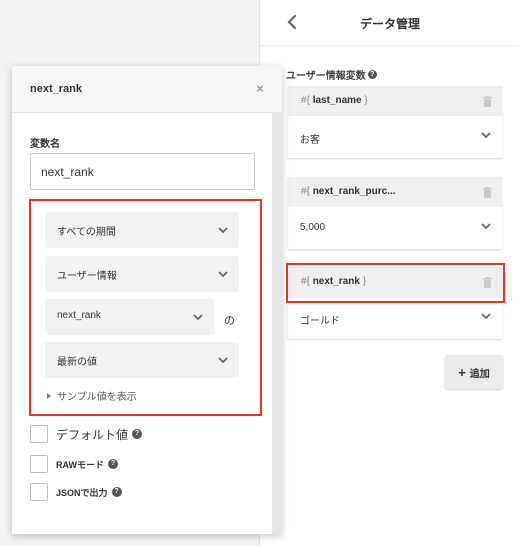  I want to click on variable-name-input, so click(142, 171).